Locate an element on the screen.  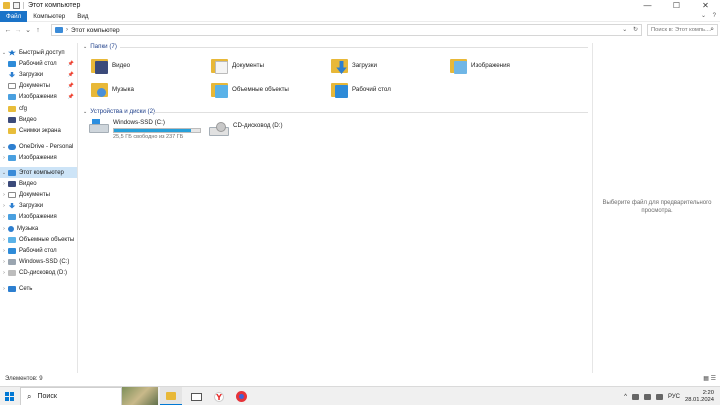
taskbar-messenger is located at coordinates (241, 396).